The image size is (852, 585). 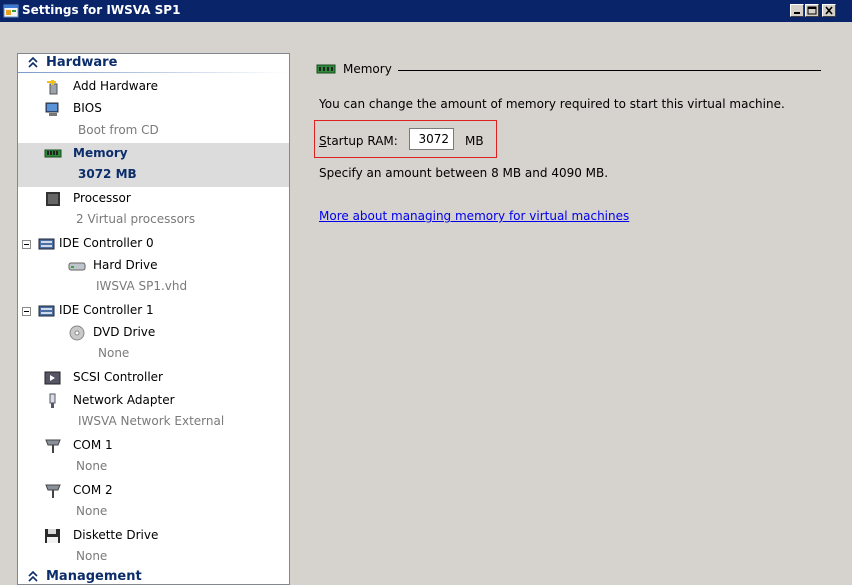 What do you see at coordinates (142, 286) in the screenshot?
I see `hard-drive-detail: IWSVA SP1.vhd` at bounding box center [142, 286].